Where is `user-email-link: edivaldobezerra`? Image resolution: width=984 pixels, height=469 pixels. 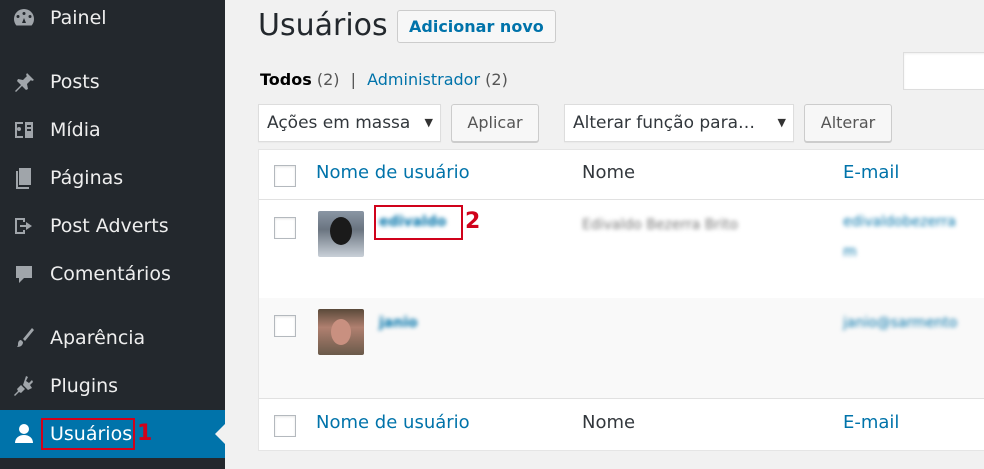 user-email-link: edivaldobezerra is located at coordinates (899, 222).